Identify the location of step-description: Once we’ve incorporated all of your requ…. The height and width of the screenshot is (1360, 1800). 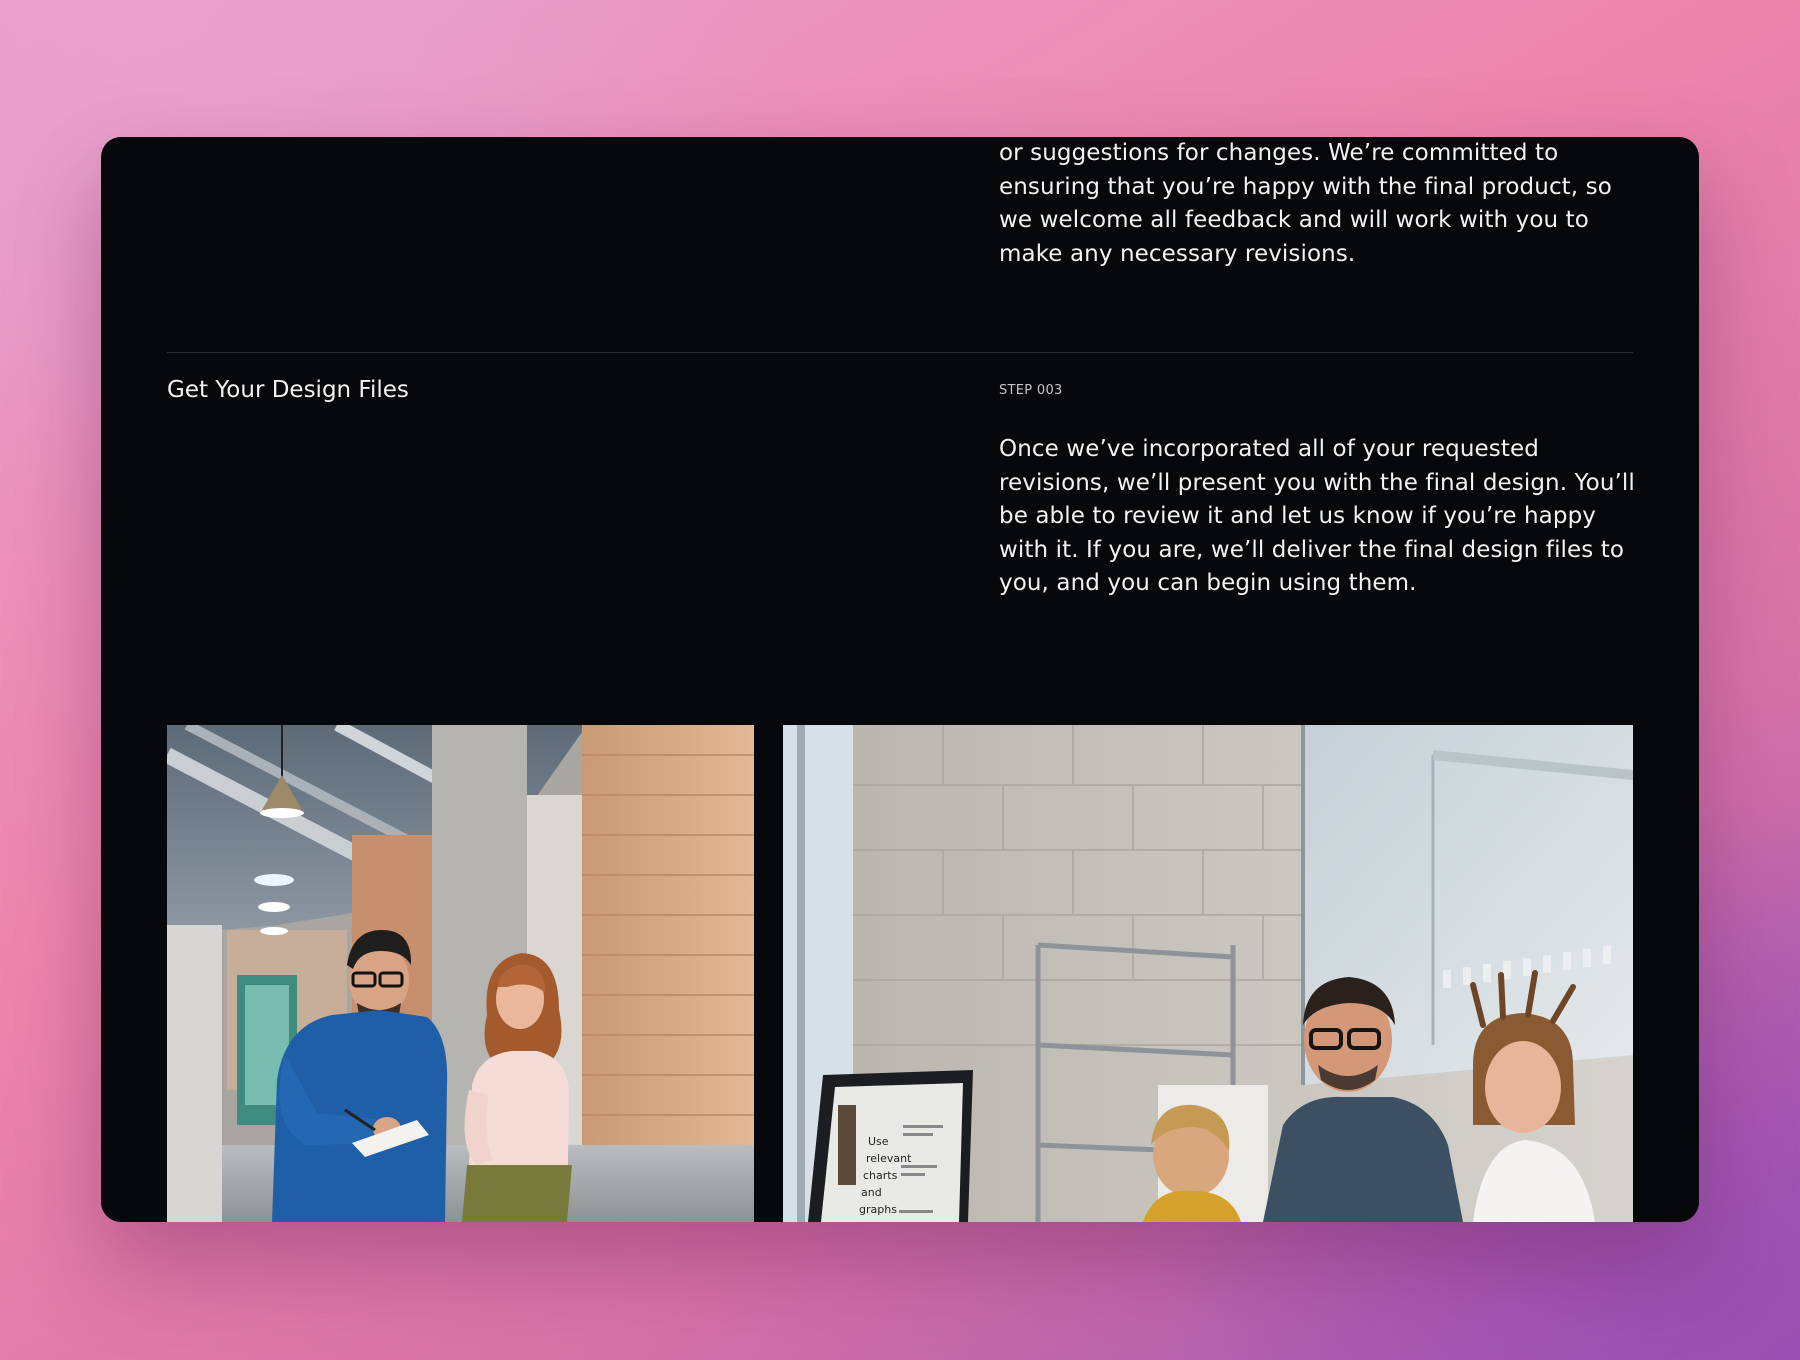
(1317, 516).